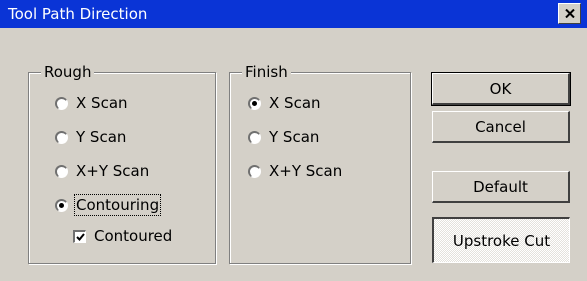 The width and height of the screenshot is (587, 281). I want to click on close-icon, so click(569, 13).